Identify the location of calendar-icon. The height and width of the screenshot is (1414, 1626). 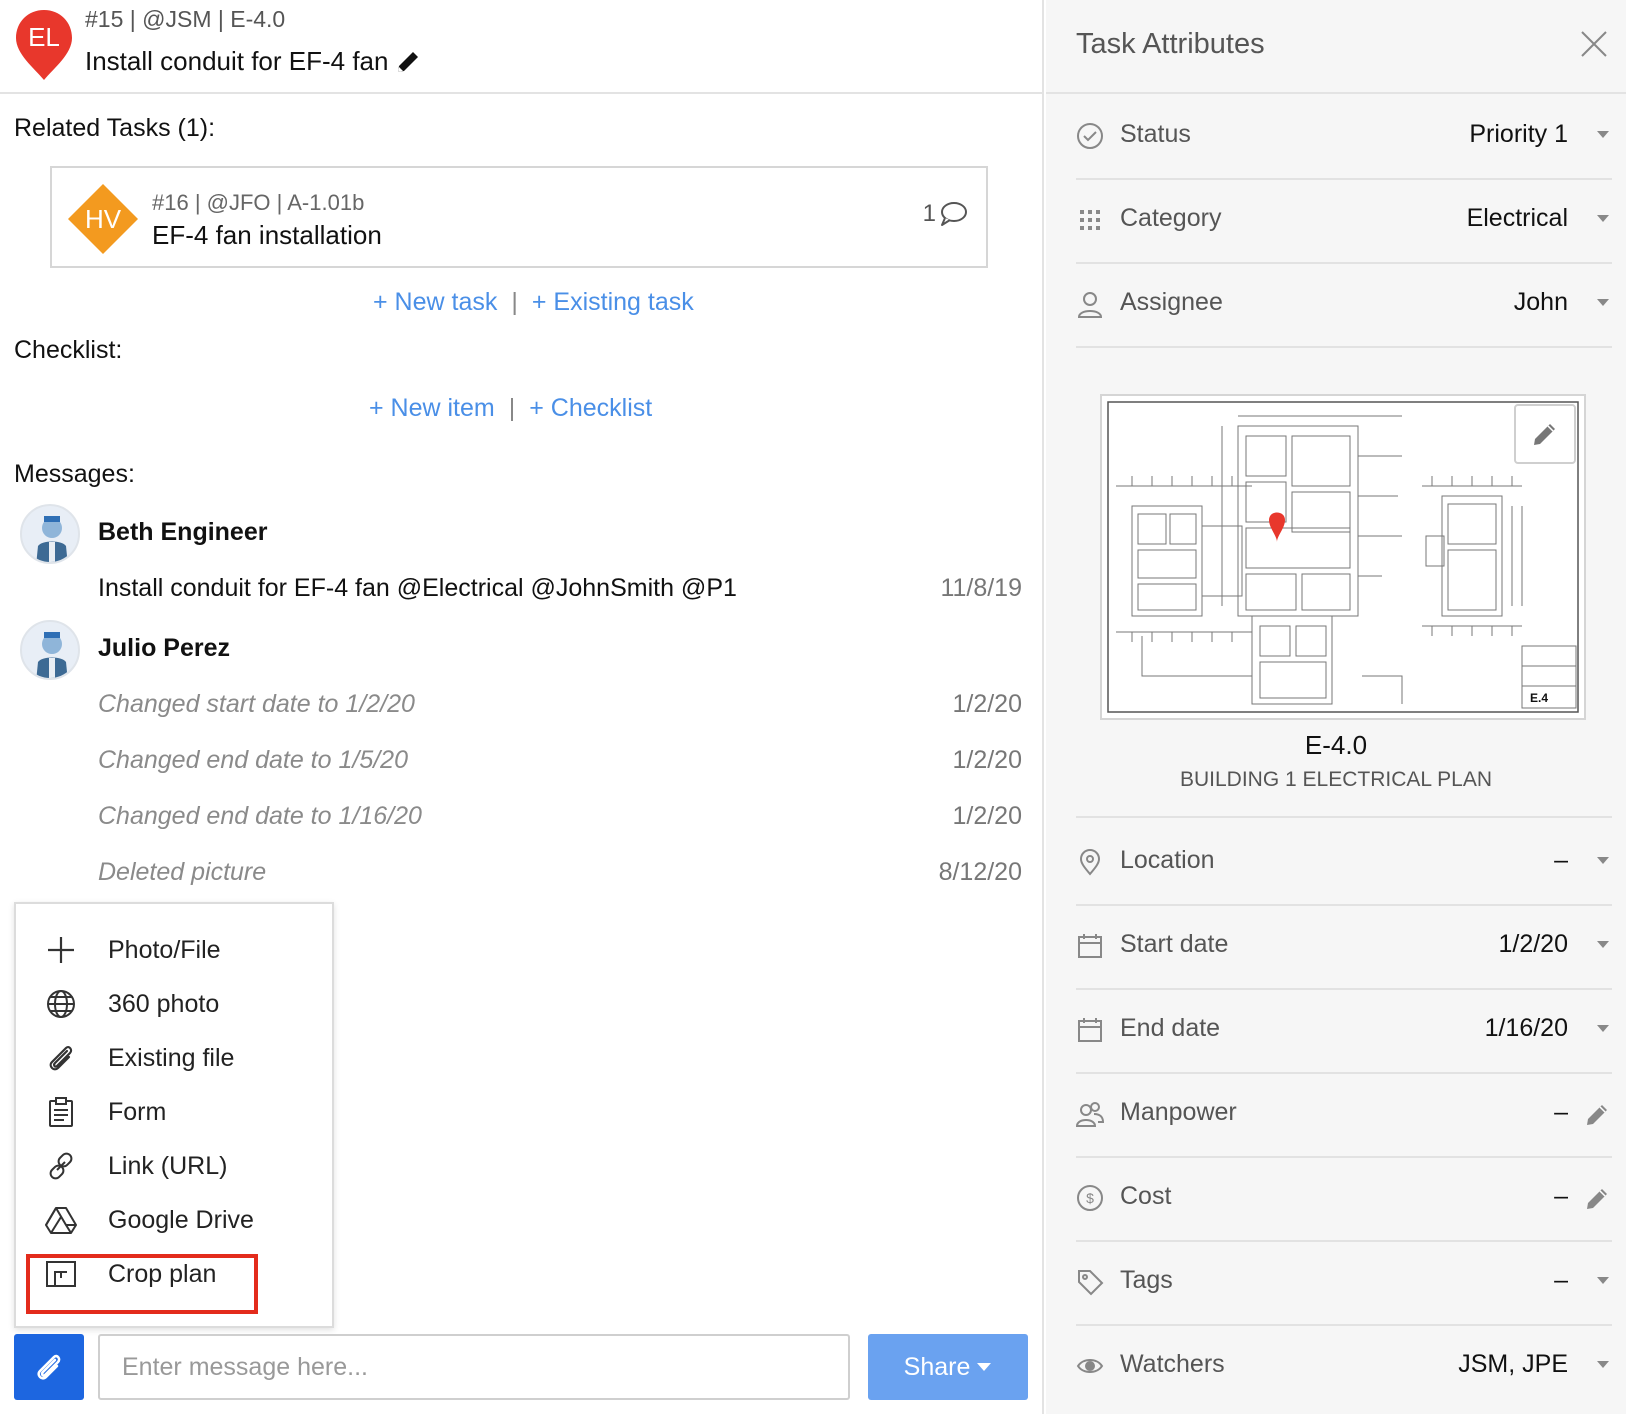
(1090, 1030).